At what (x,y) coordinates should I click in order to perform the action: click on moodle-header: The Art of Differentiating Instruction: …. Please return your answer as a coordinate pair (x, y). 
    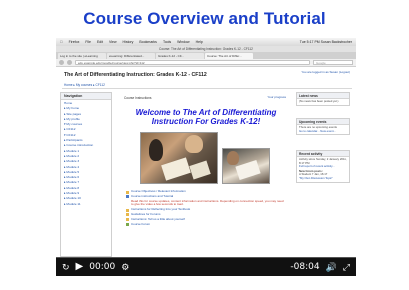
    Looking at the image, I should click on (206, 74).